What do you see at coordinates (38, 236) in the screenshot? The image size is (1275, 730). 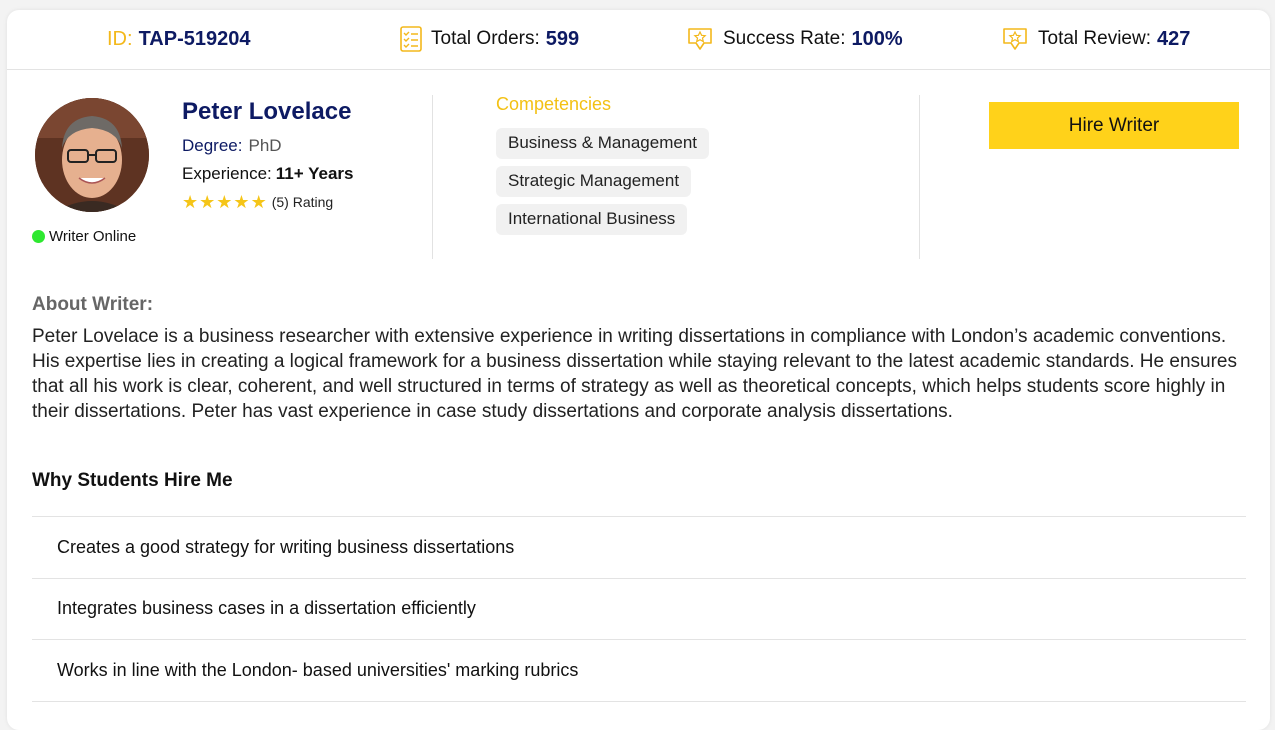 I see `online-dot` at bounding box center [38, 236].